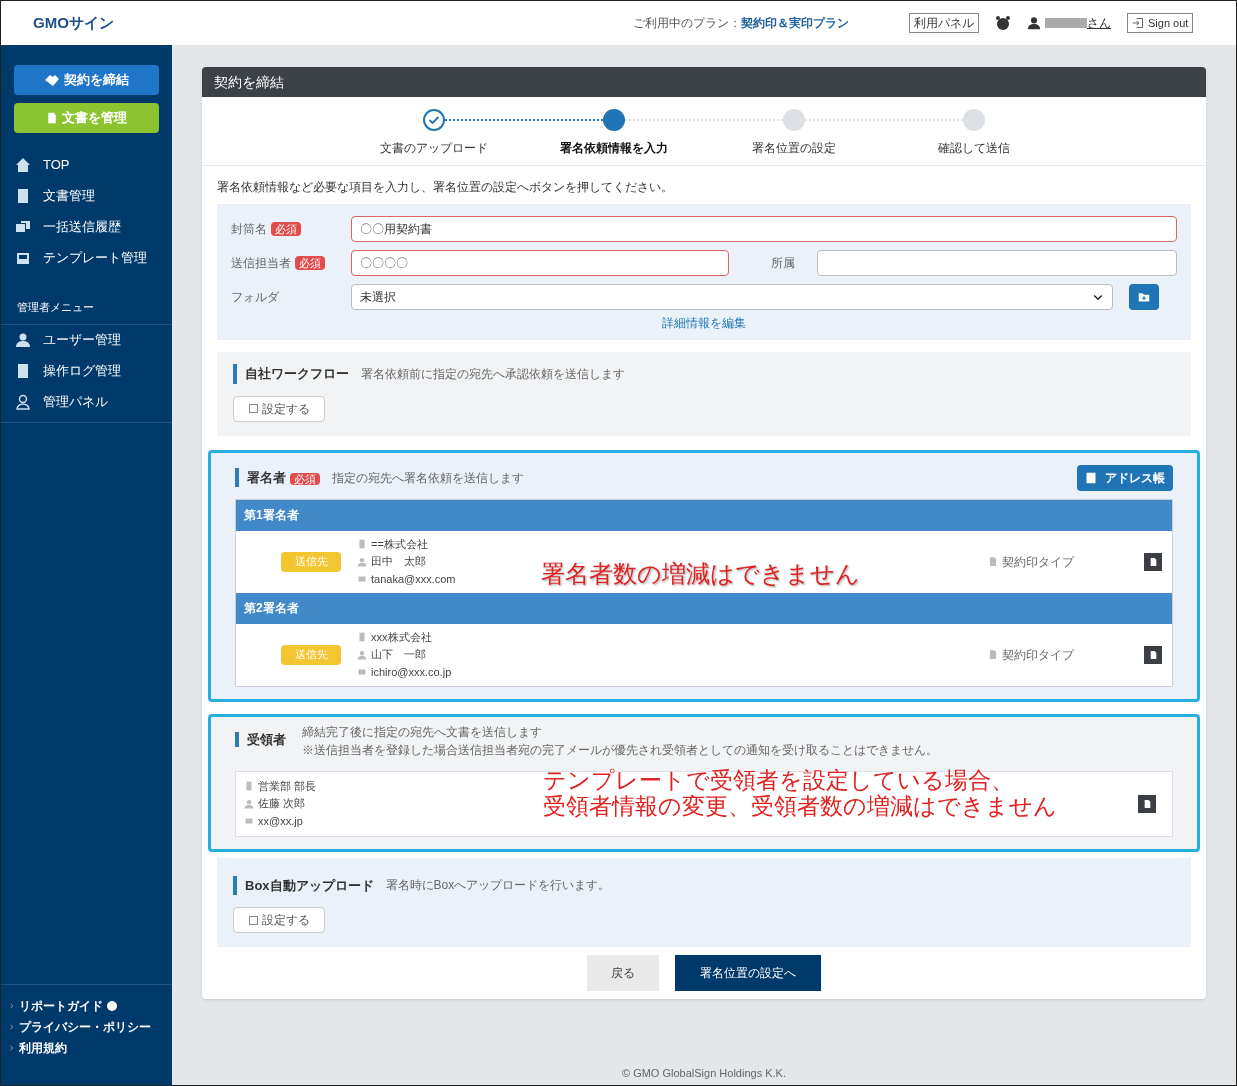 This screenshot has width=1237, height=1086. Describe the element at coordinates (434, 120) in the screenshot. I see `check-icon` at that location.